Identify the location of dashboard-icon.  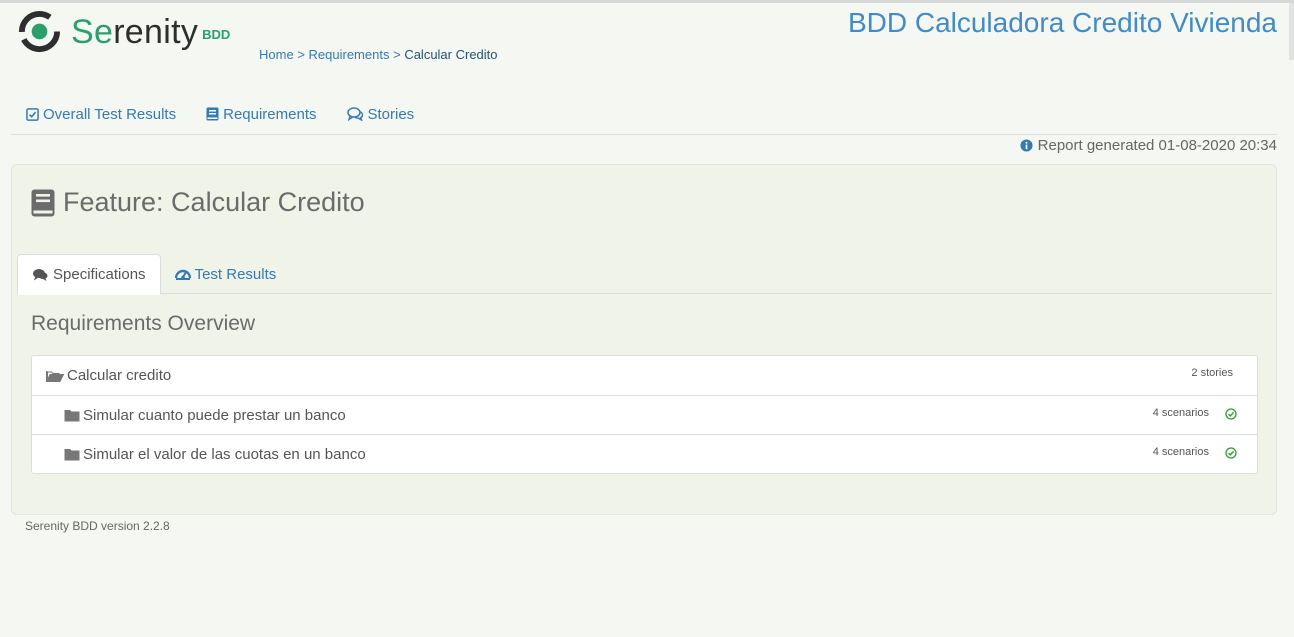
(182, 274).